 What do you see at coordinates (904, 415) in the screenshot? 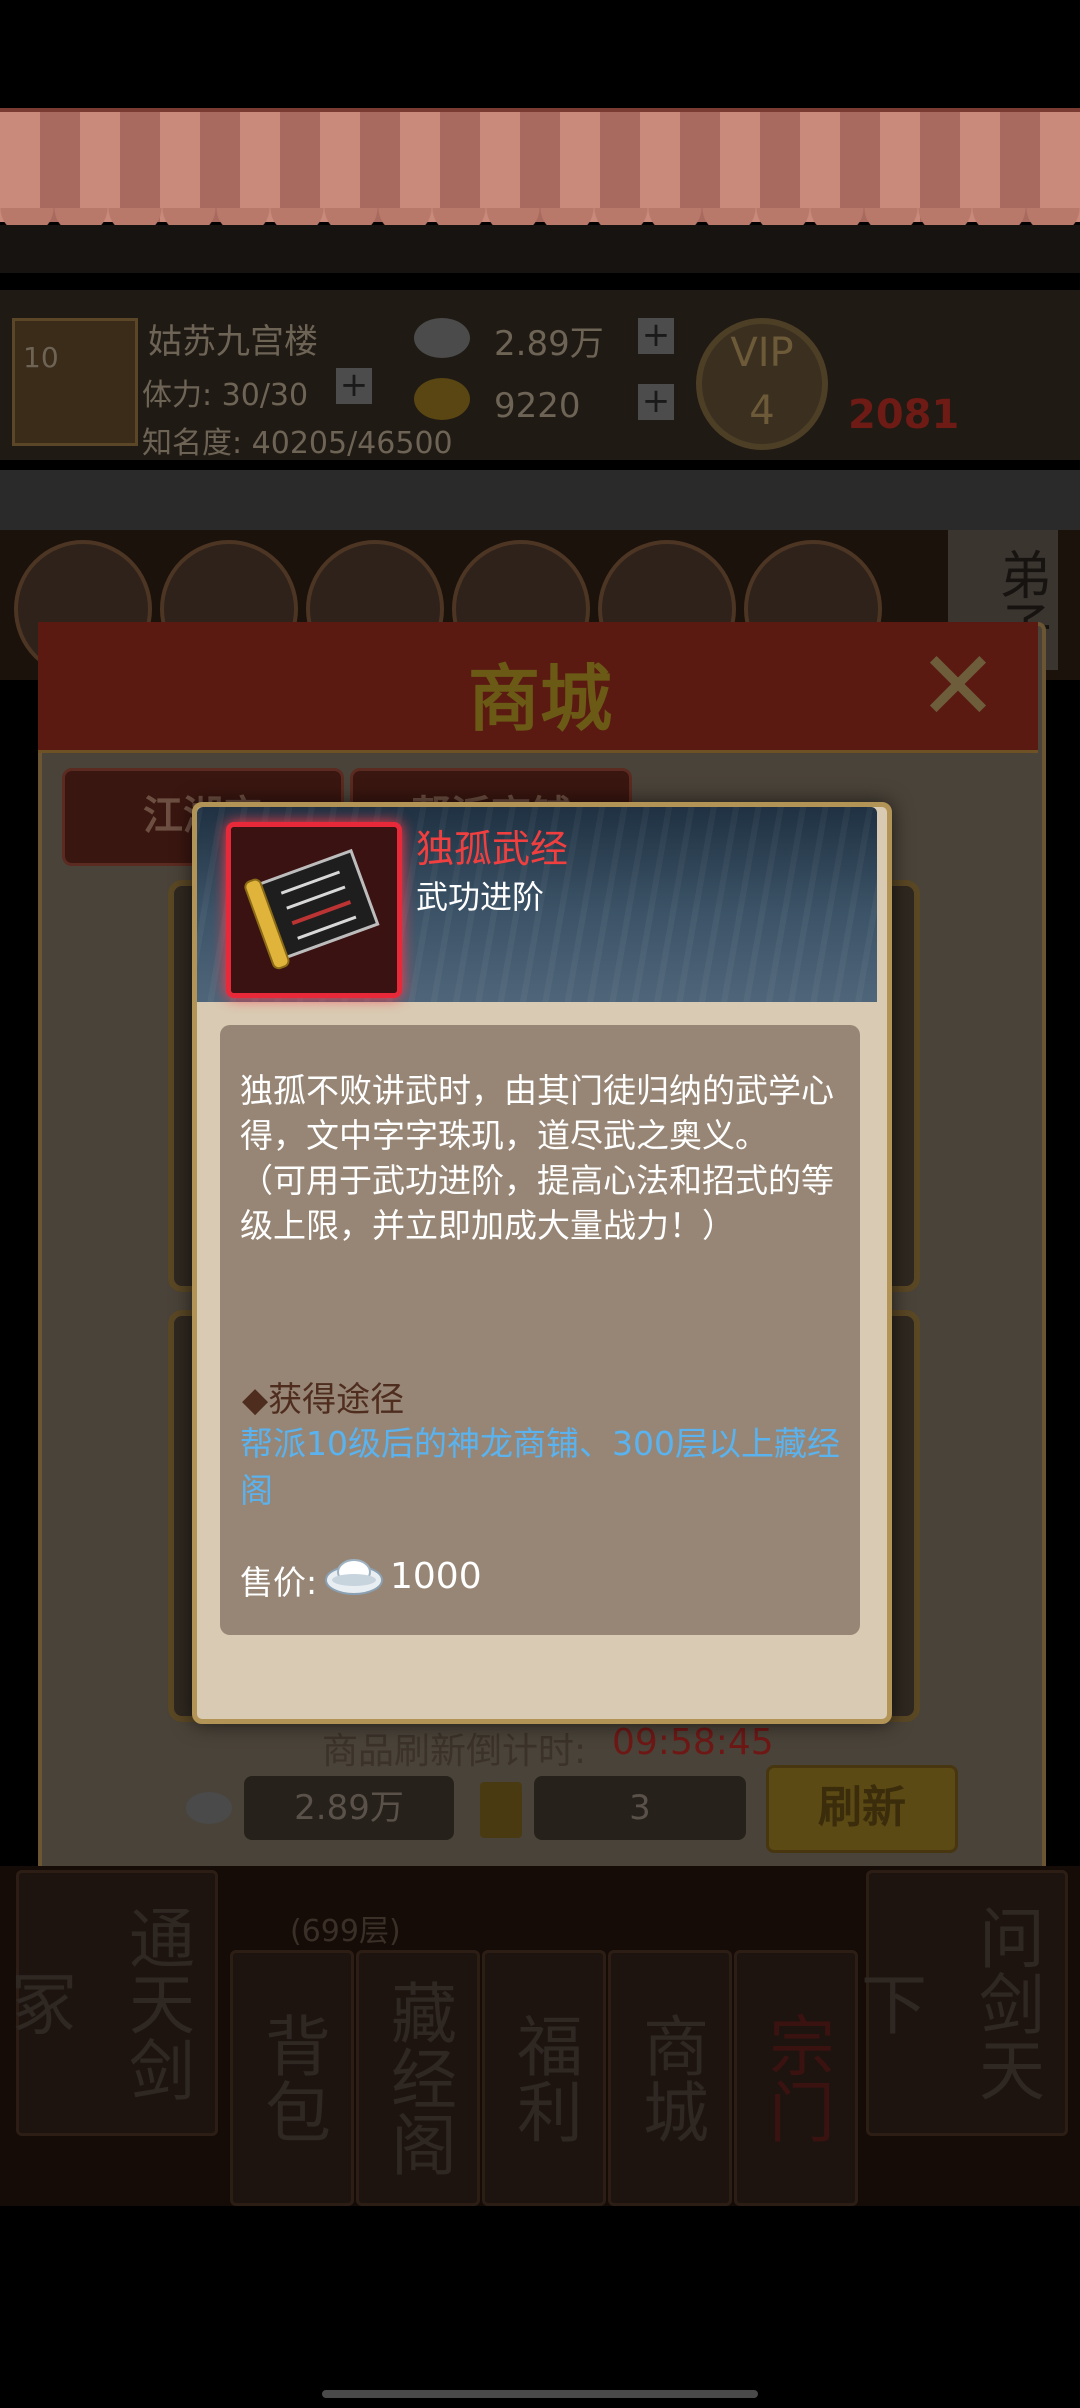
I see `power-value: 2081` at bounding box center [904, 415].